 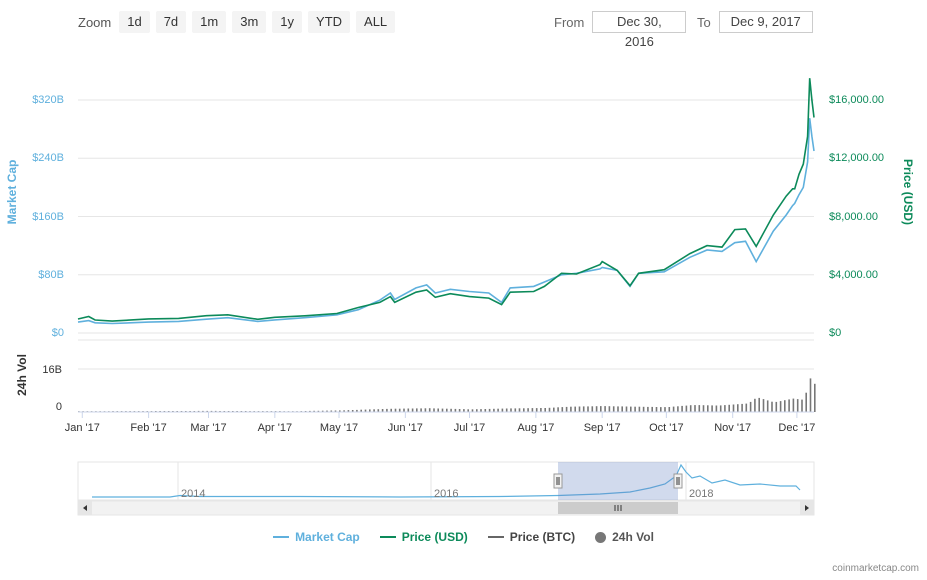 I want to click on left-tick: $80B, so click(x=51, y=275).